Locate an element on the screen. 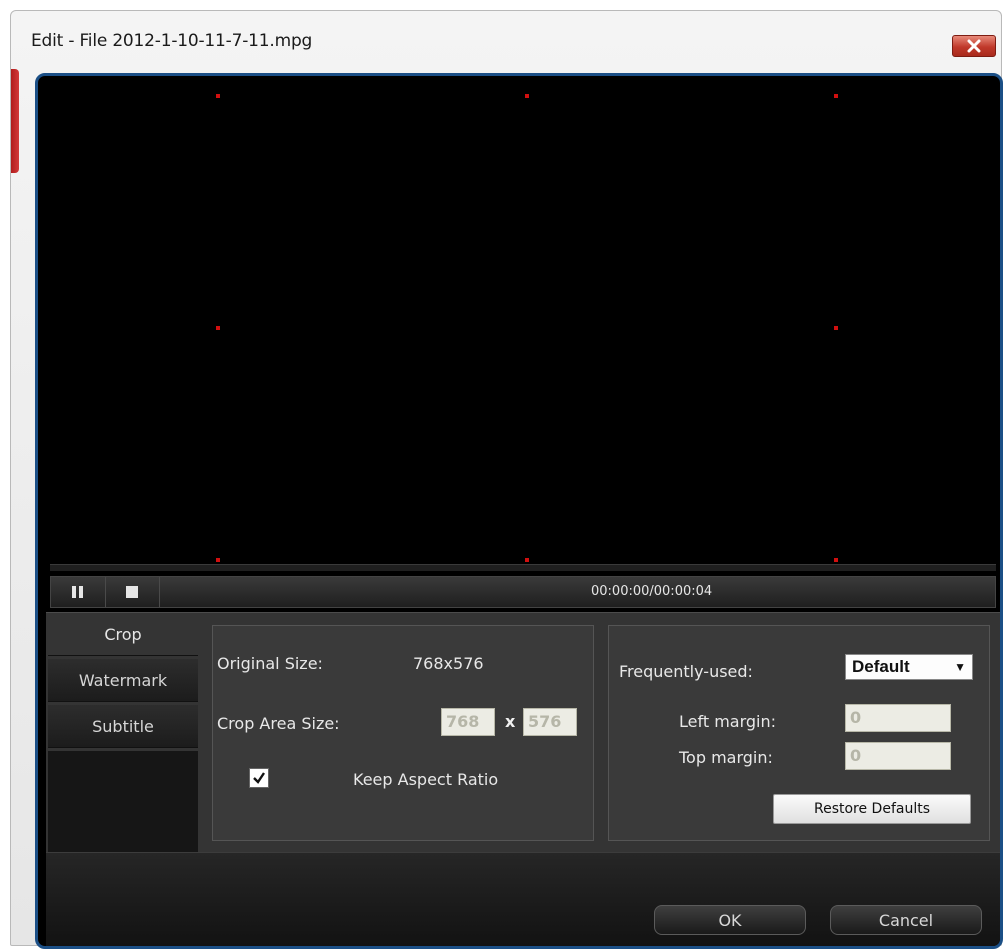  crop-handle-bottom-right is located at coordinates (836, 560).